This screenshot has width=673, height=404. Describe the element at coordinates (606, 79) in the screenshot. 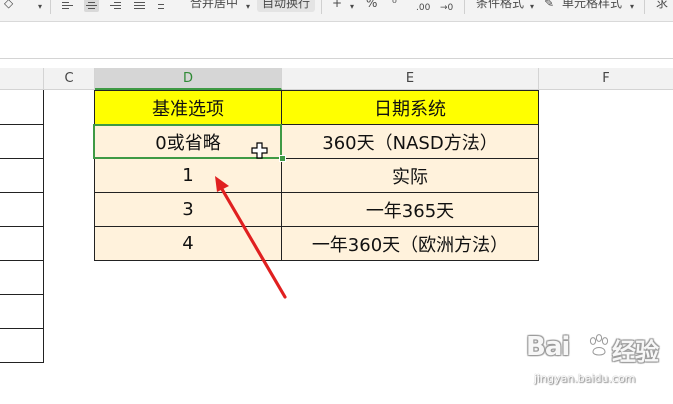

I see `column-header-f: F` at that location.